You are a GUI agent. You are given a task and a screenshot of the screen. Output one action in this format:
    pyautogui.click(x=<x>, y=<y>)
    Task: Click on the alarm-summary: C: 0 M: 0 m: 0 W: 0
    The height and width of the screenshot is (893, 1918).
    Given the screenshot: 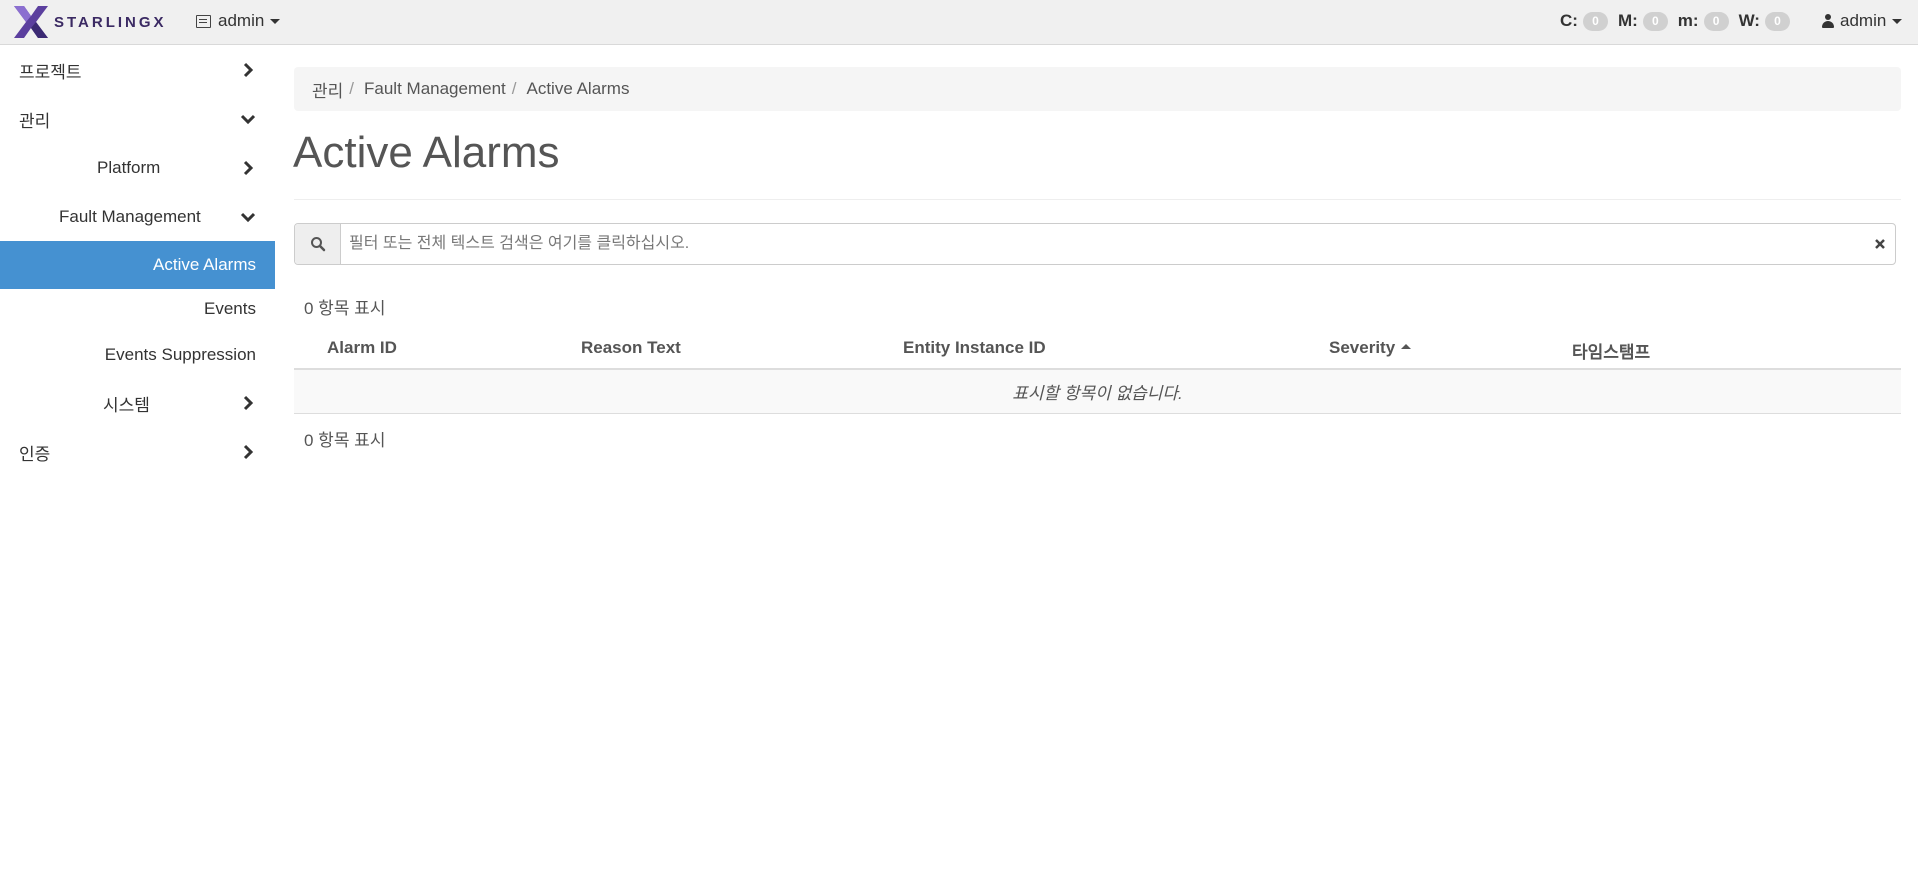 What is the action you would take?
    pyautogui.click(x=1680, y=21)
    